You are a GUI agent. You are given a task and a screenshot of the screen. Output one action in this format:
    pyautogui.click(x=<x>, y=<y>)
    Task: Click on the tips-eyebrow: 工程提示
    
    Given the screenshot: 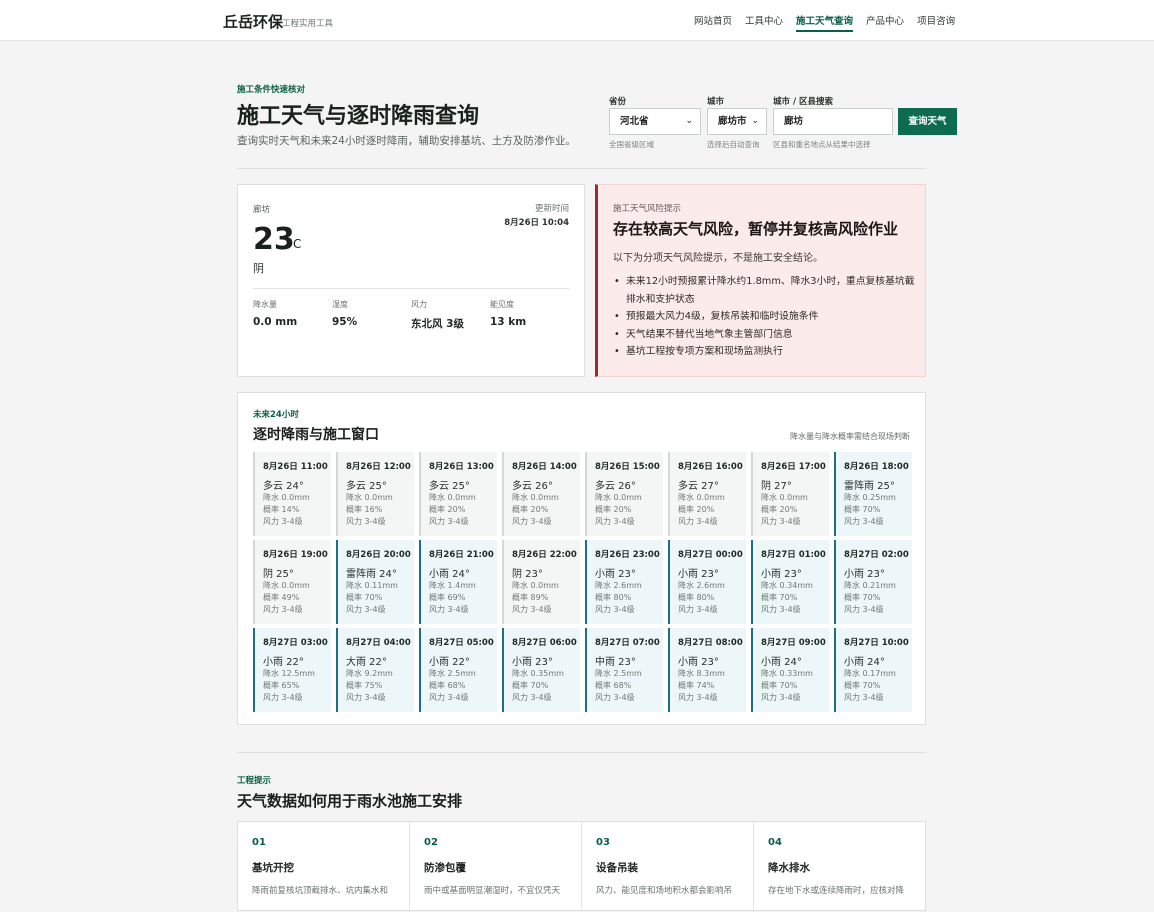 What is the action you would take?
    pyautogui.click(x=254, y=781)
    